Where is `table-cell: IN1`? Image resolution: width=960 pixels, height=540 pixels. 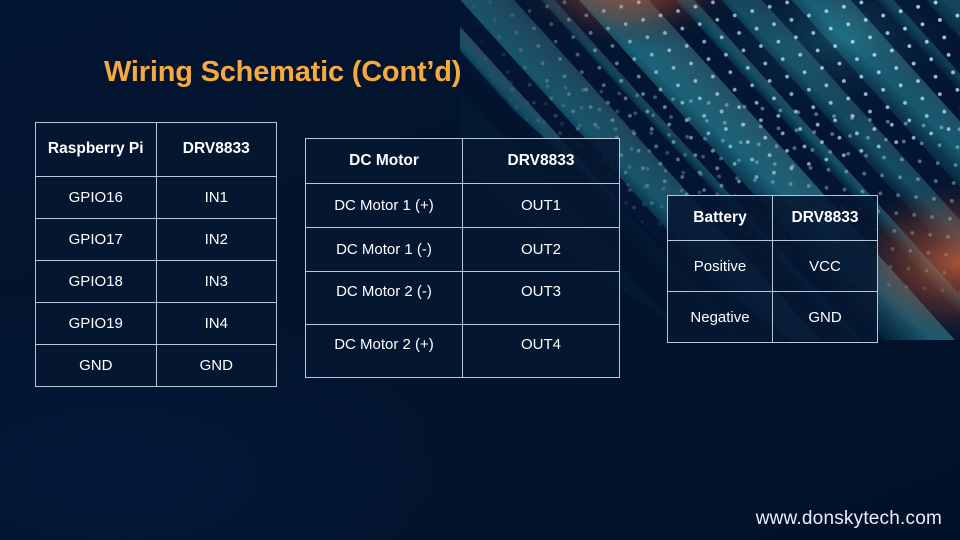 table-cell: IN1 is located at coordinates (216, 197).